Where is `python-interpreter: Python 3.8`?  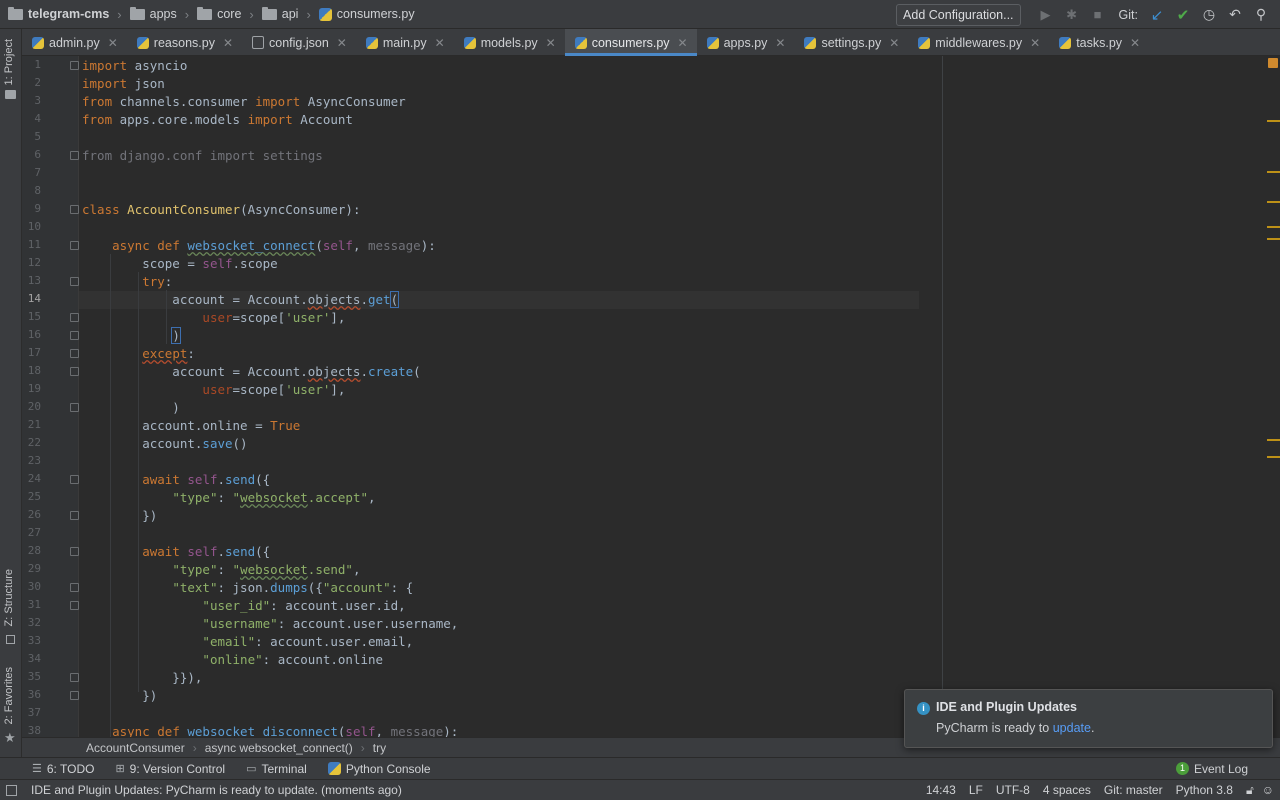 python-interpreter: Python 3.8 is located at coordinates (1204, 790).